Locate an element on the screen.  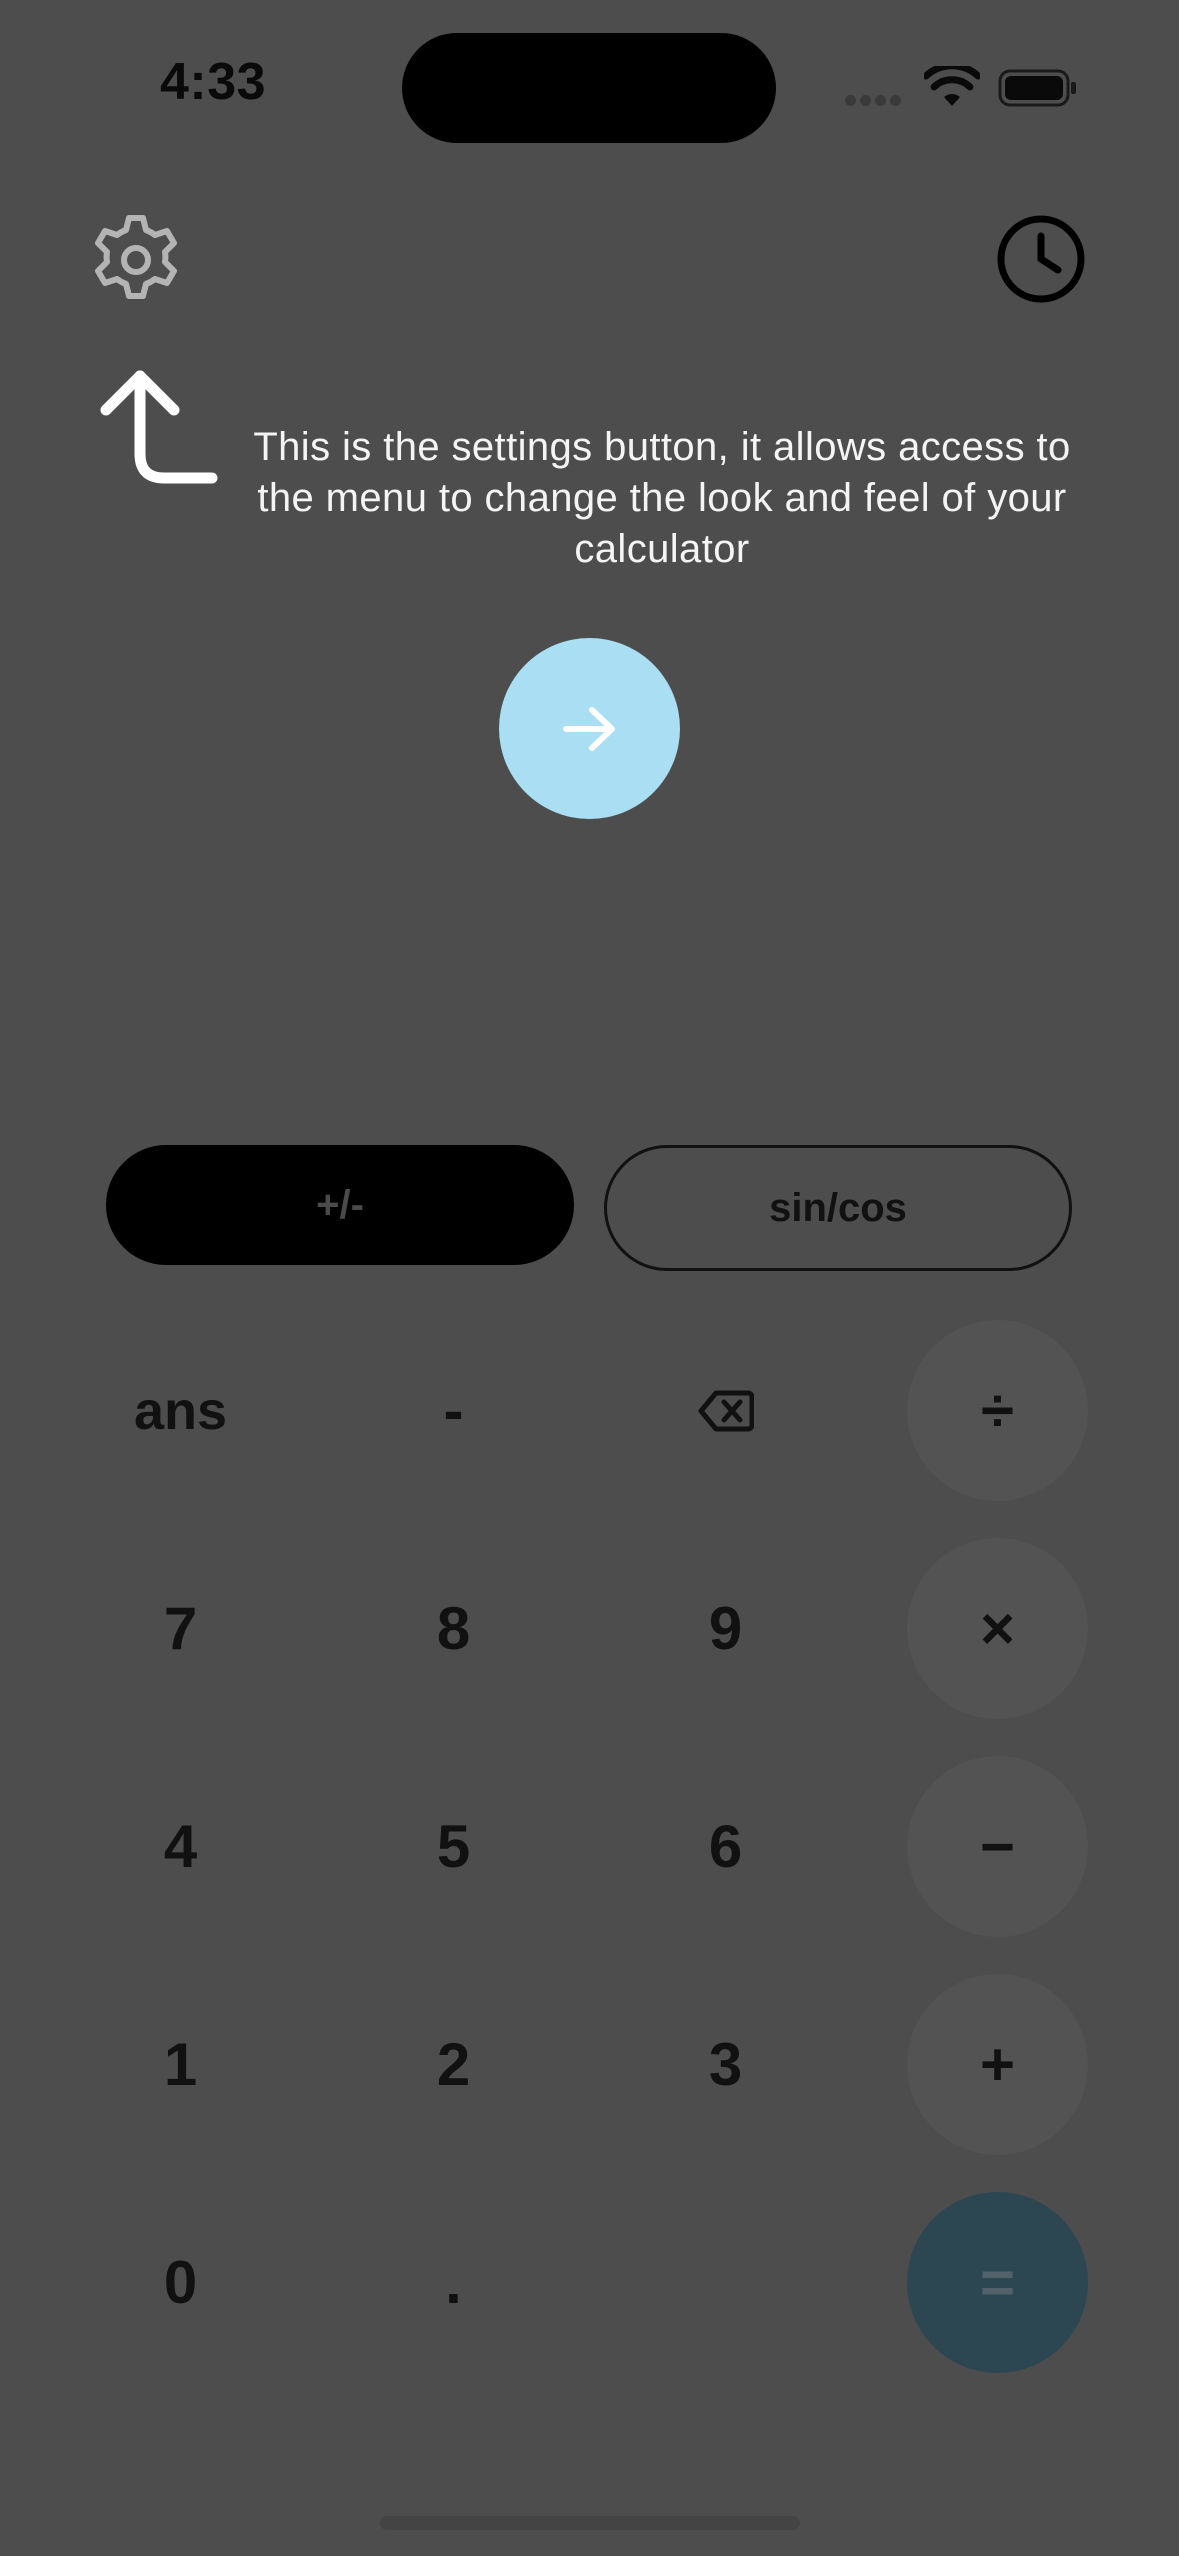
arrow-right-icon is located at coordinates (588, 728).